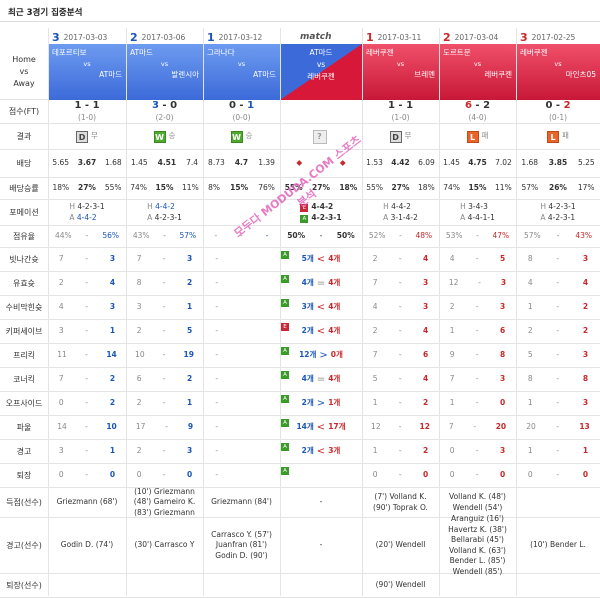  Describe the element at coordinates (241, 72) in the screenshot. I see `team-box: 그라나다 vs AT마드` at that location.